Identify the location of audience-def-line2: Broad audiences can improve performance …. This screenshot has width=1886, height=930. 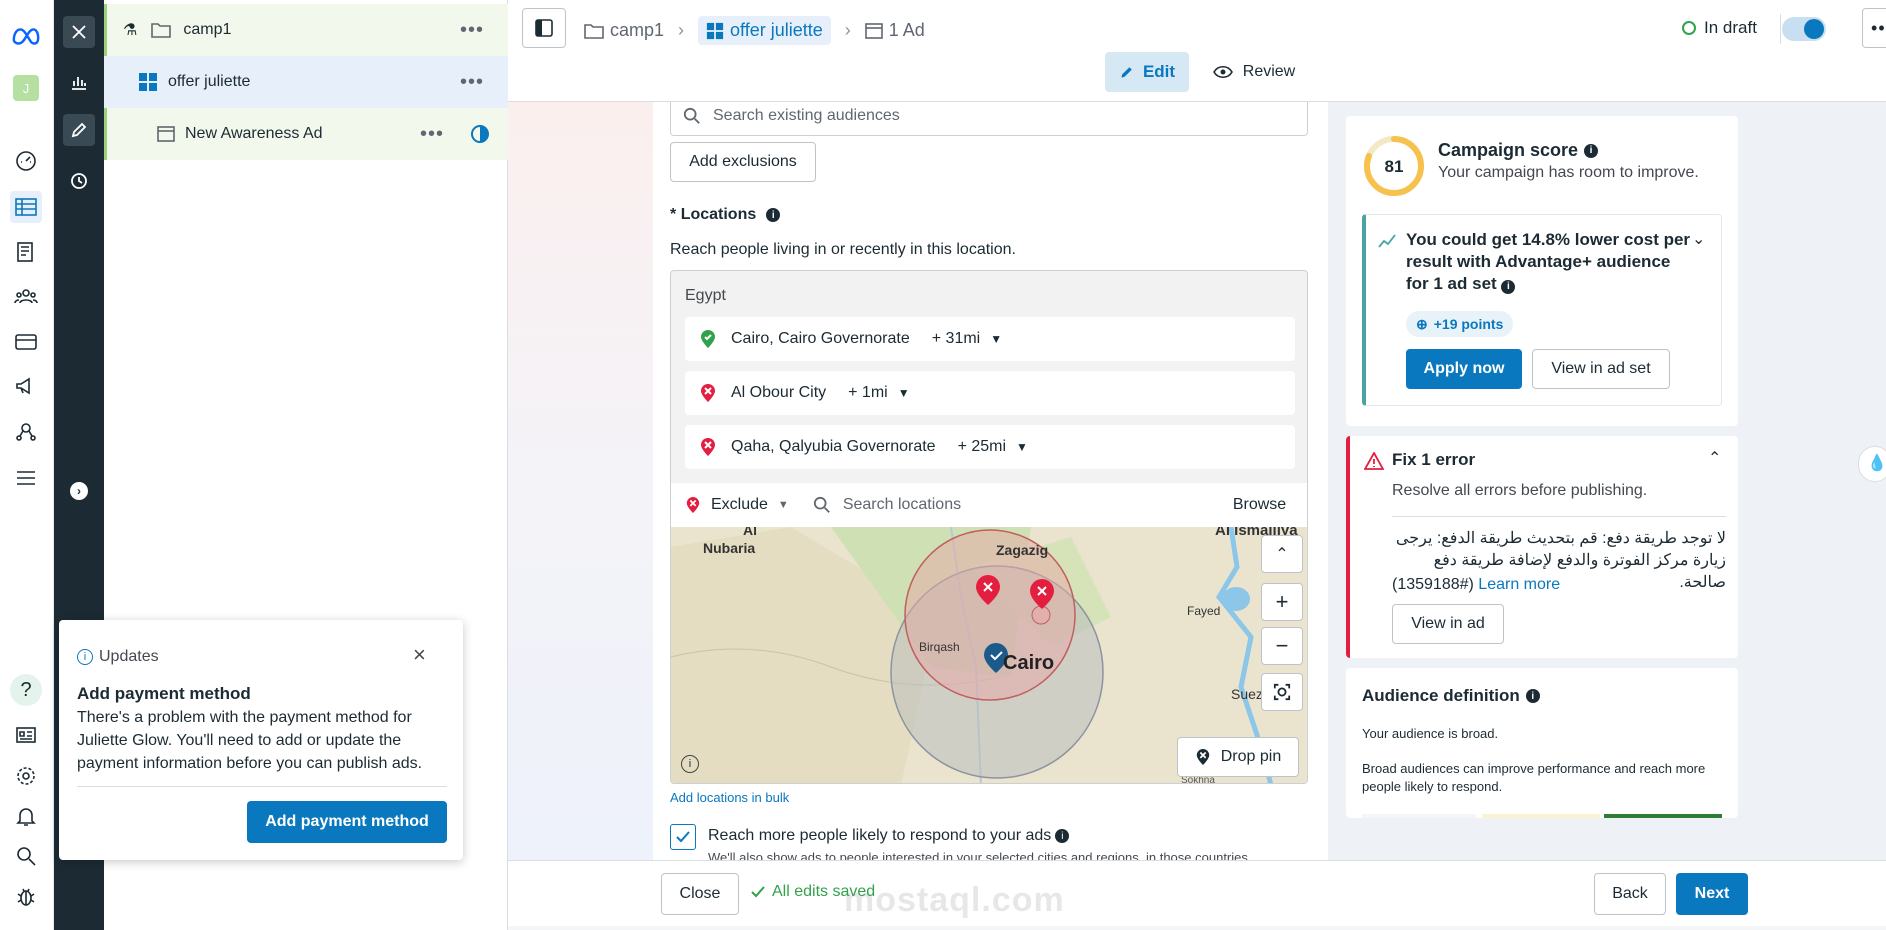
(1534, 777).